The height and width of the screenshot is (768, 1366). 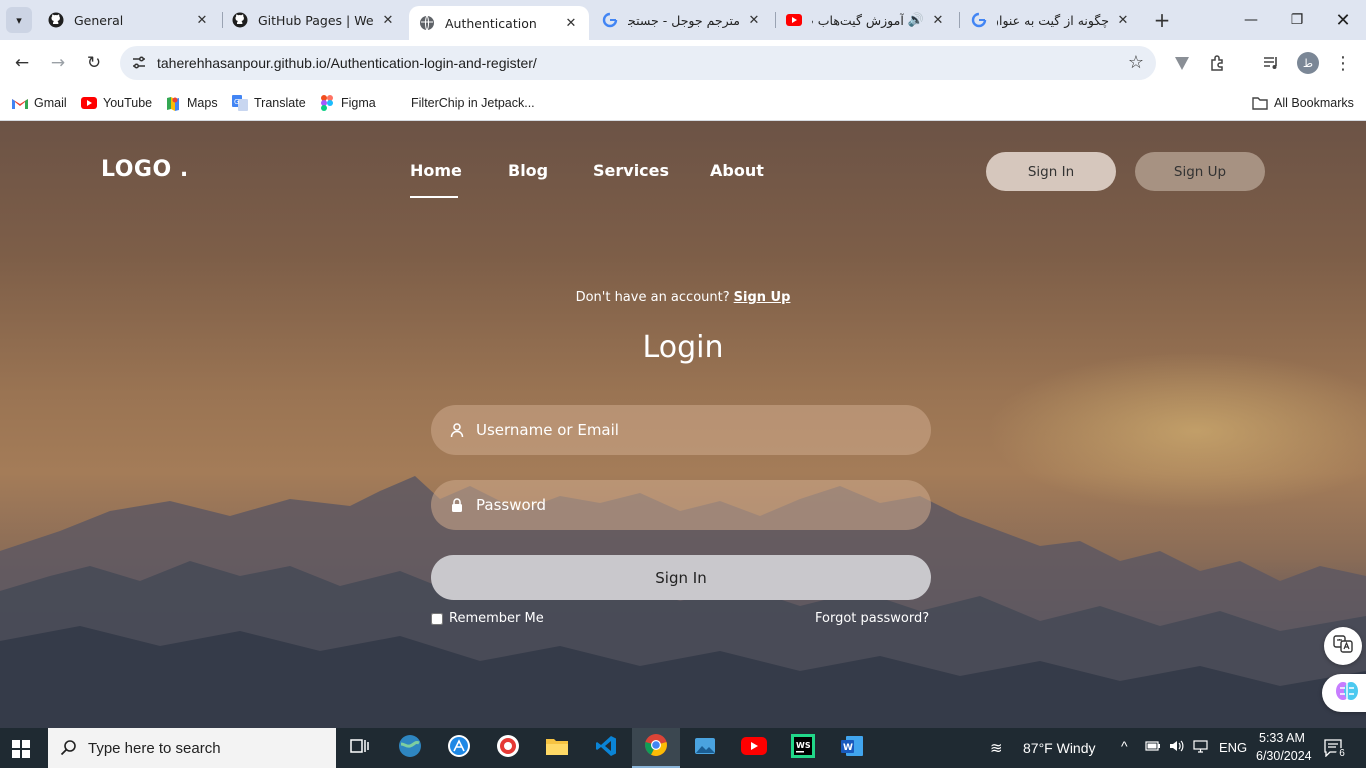 I want to click on translate-icon, so click(x=1343, y=646).